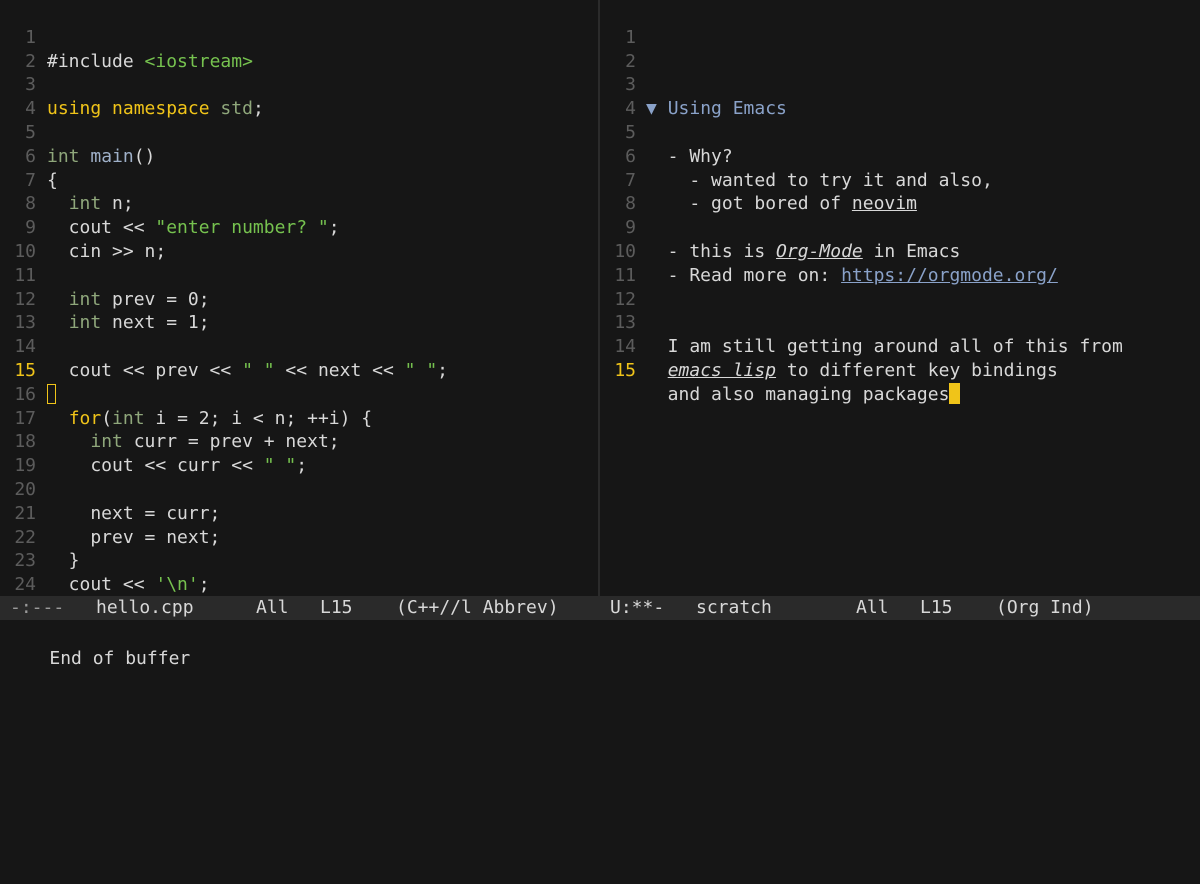 The image size is (1200, 884). I want to click on org-line: 10 - Read more on: https://orgmode.org/, so click(900, 251).